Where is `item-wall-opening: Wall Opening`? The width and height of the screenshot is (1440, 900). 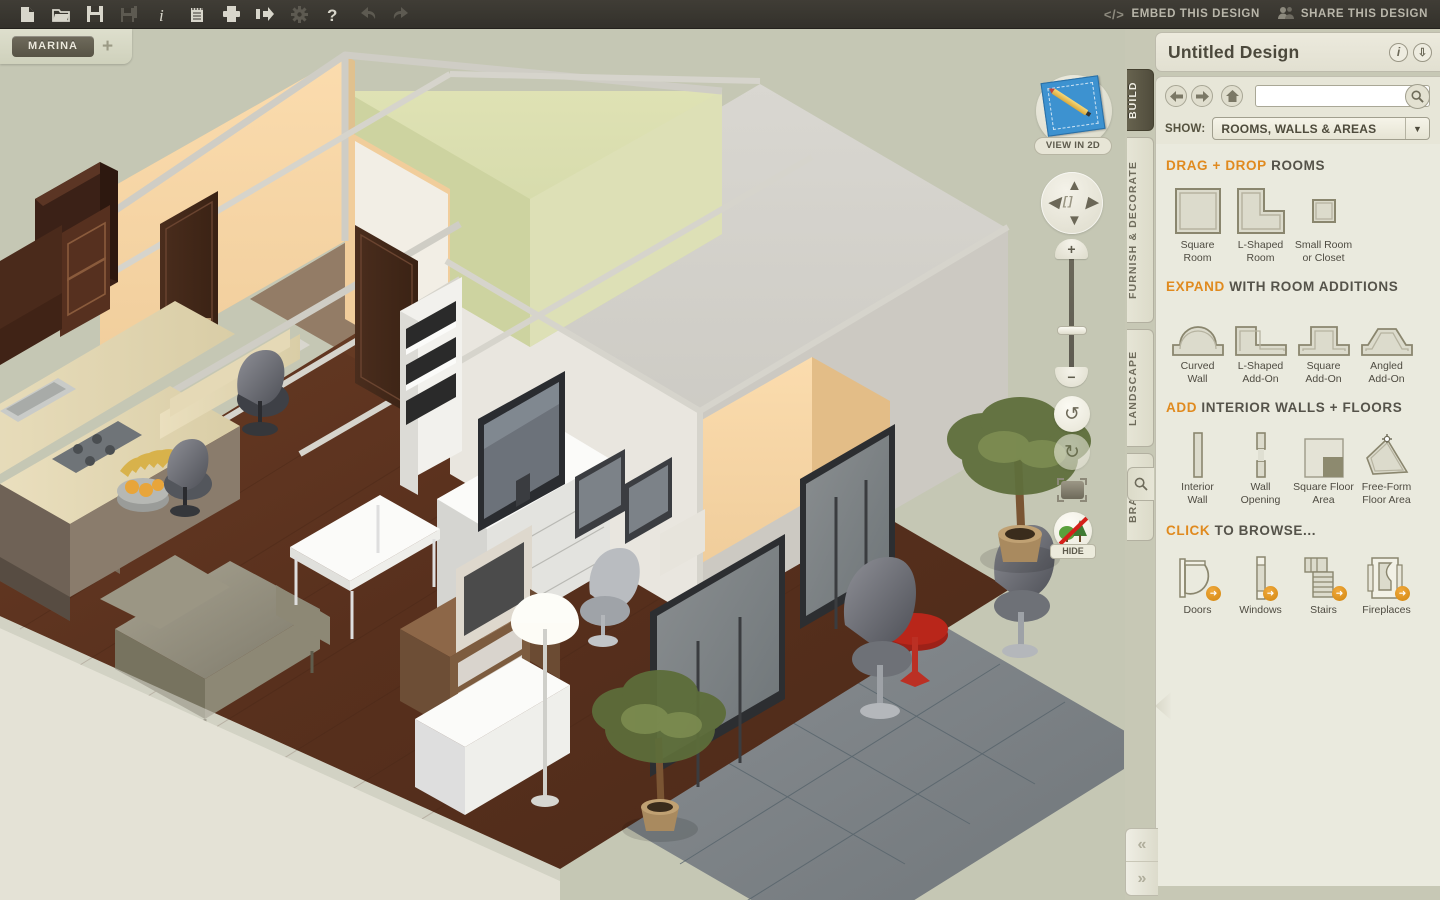 item-wall-opening: Wall Opening is located at coordinates (1260, 464).